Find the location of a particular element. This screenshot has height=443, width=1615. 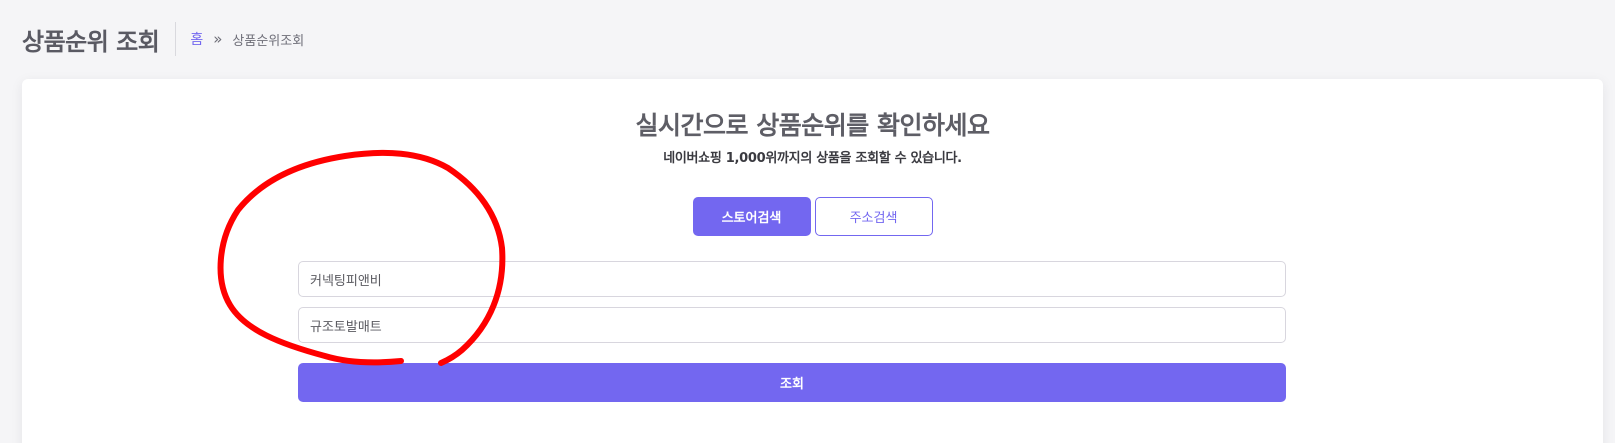

header-divider is located at coordinates (176, 39).